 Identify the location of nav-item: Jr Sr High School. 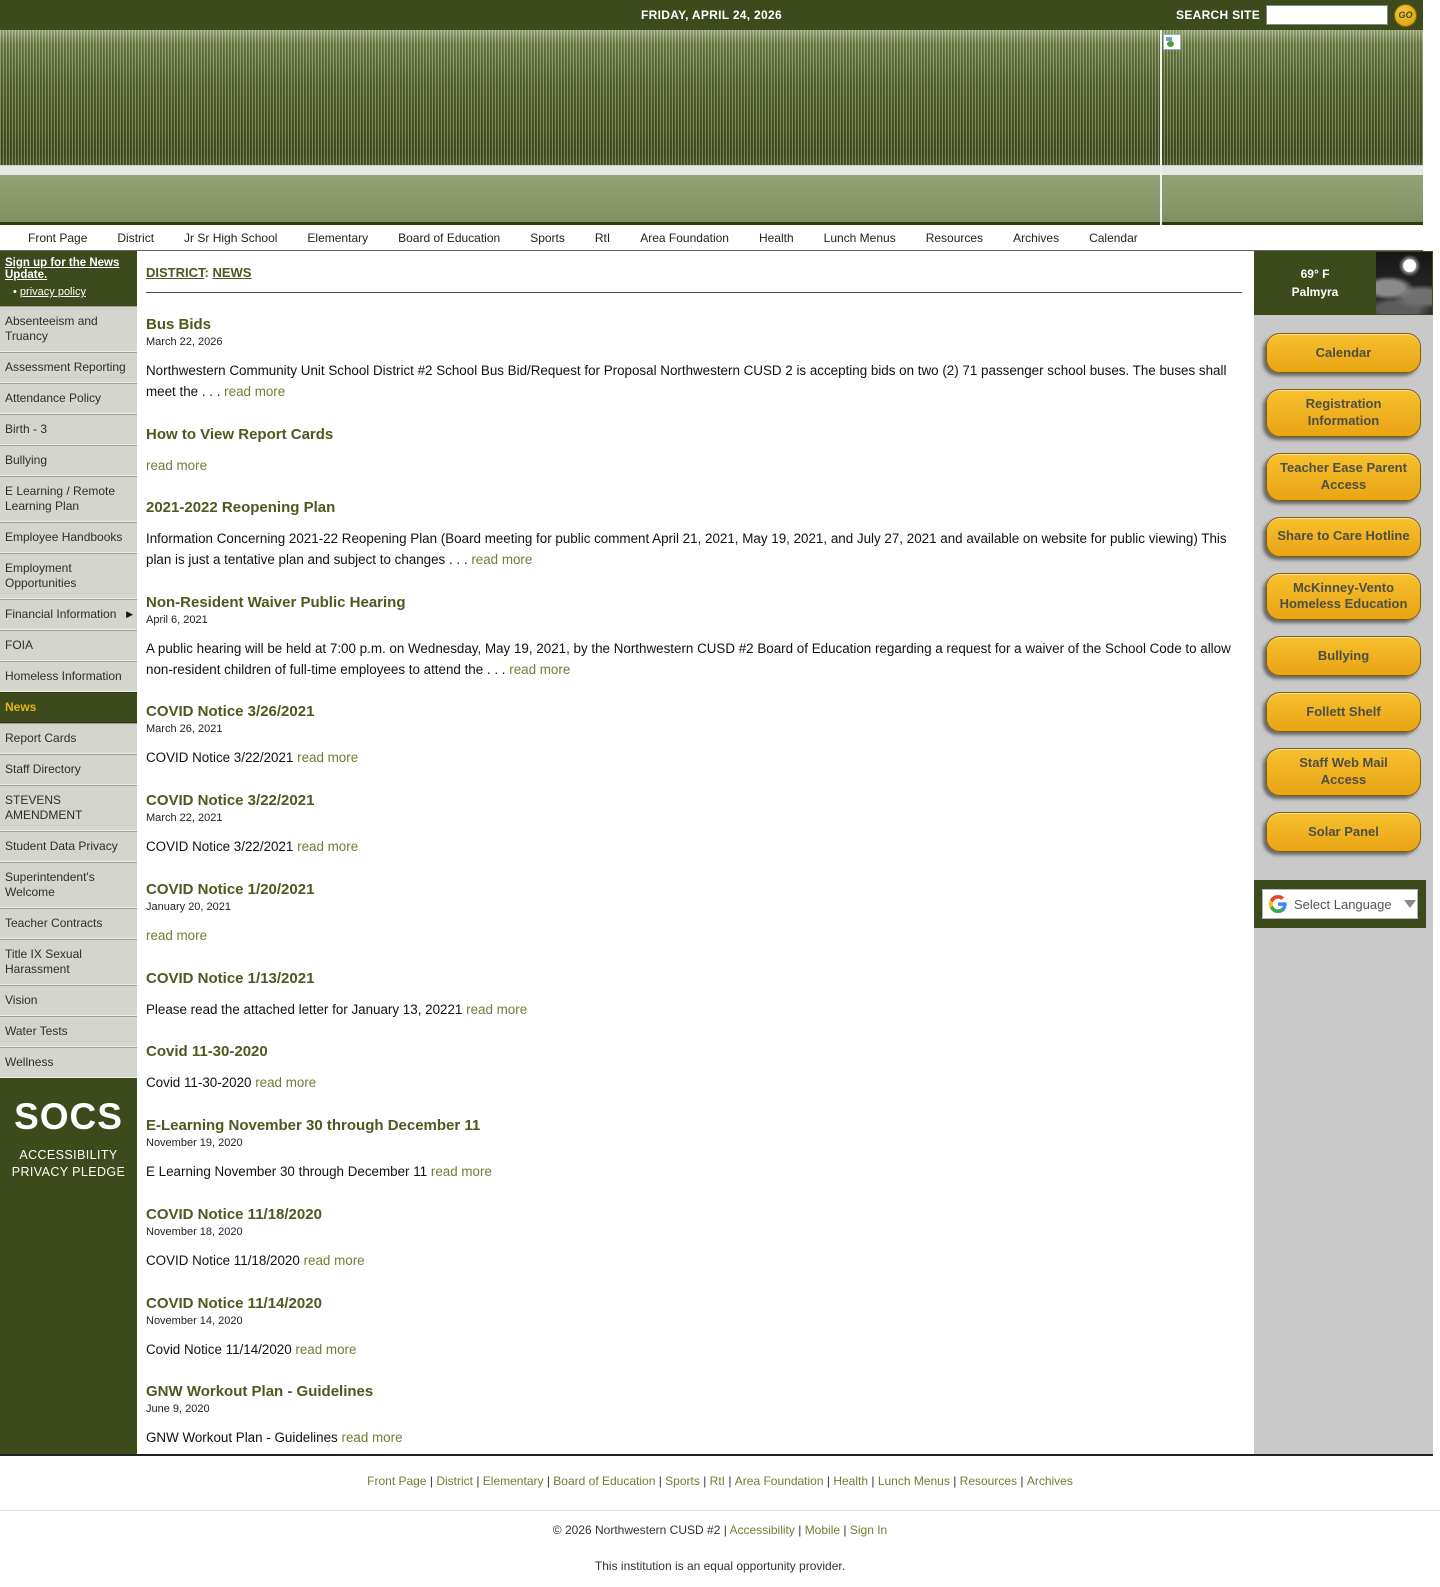
(230, 238).